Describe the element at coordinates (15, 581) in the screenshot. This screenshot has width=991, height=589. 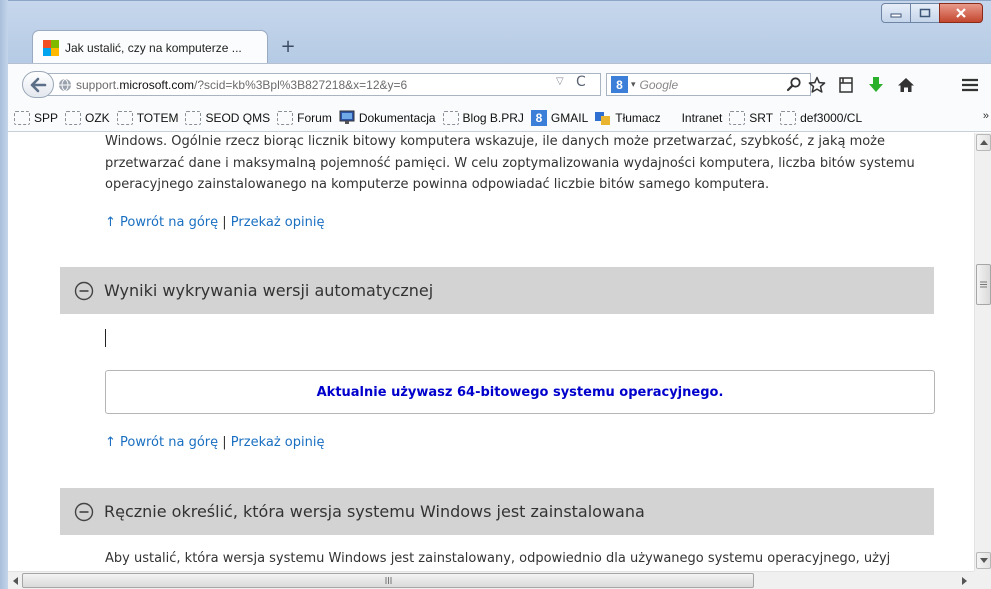
I see `chevron-left-icon` at that location.